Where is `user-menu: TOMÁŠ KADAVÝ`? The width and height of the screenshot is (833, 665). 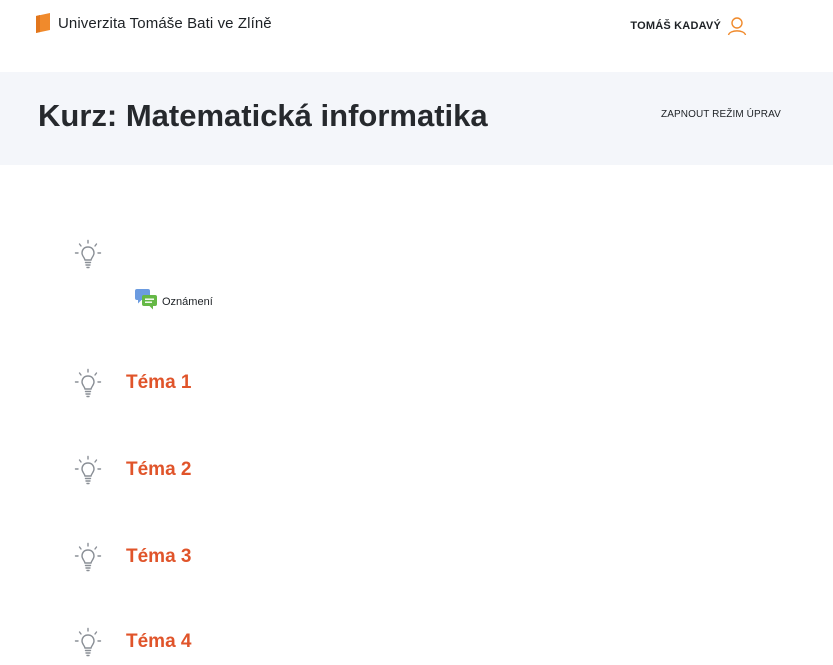
user-menu: TOMÁŠ KADAVÝ is located at coordinates (688, 26).